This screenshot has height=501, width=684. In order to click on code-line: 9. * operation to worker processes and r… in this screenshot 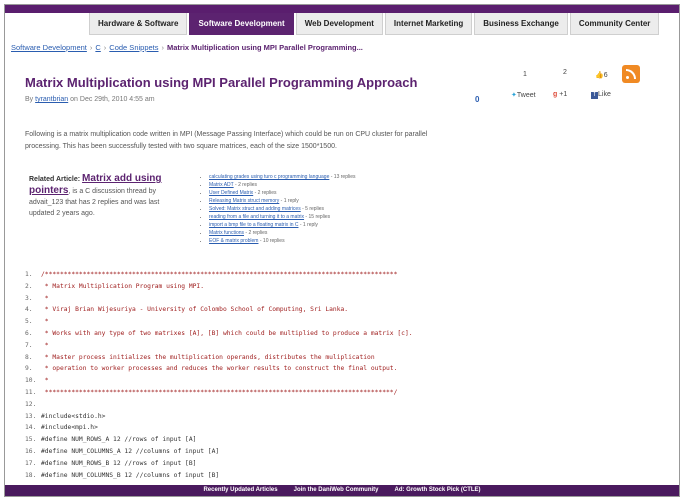, I will do `click(350, 369)`.